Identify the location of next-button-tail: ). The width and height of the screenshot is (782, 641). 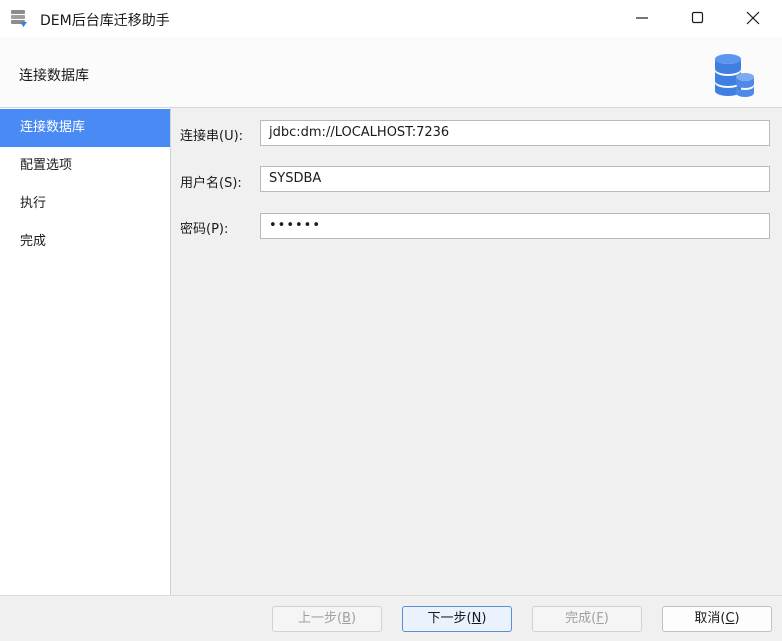
(484, 618).